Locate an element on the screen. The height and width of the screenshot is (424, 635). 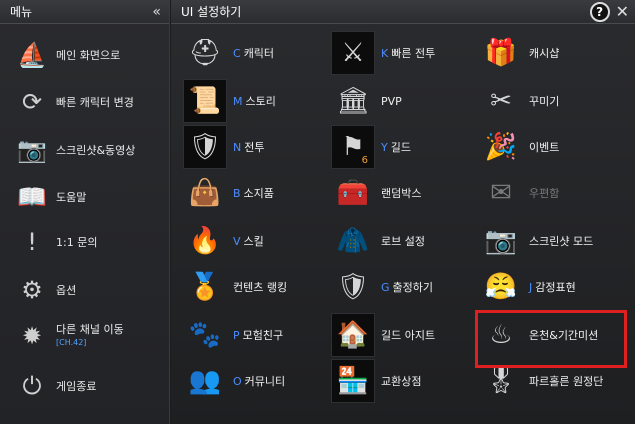
menu-item-main-screen: ⛵ 메인 화면으로 is located at coordinates (67, 55).